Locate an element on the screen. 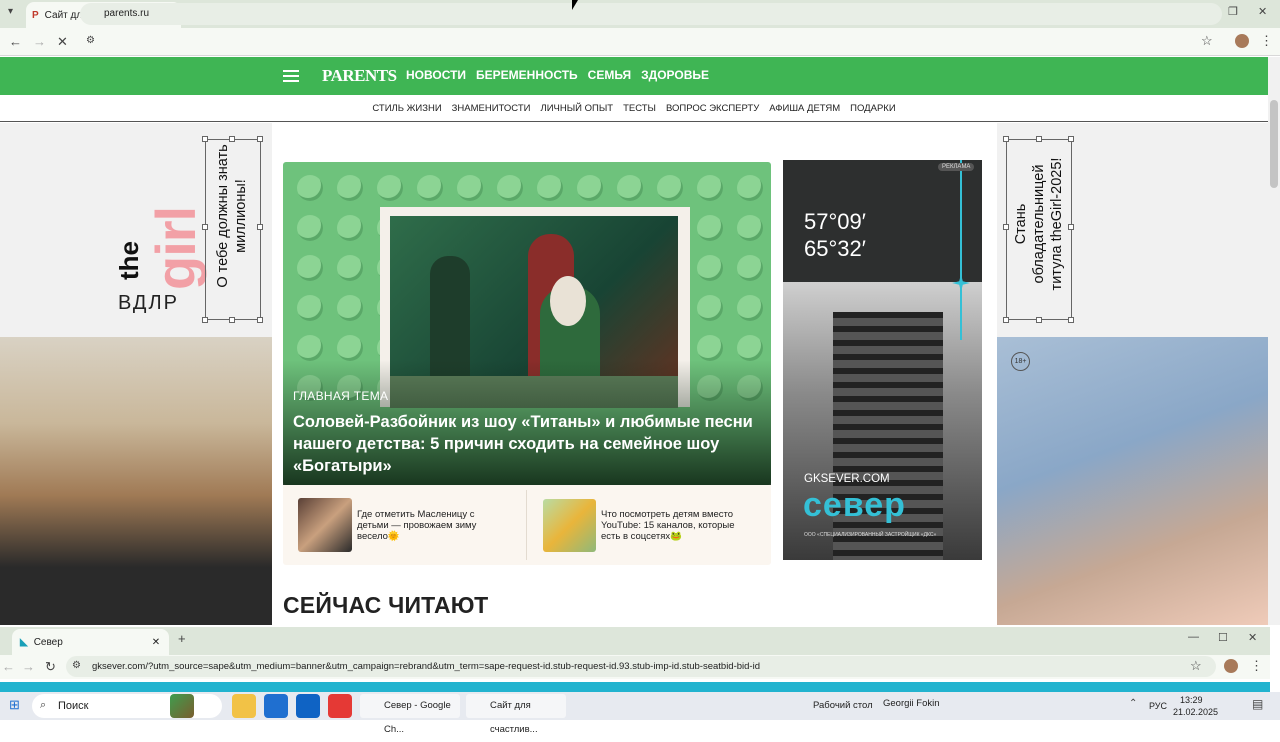  new-tab2-icon: + is located at coordinates (182, 638).